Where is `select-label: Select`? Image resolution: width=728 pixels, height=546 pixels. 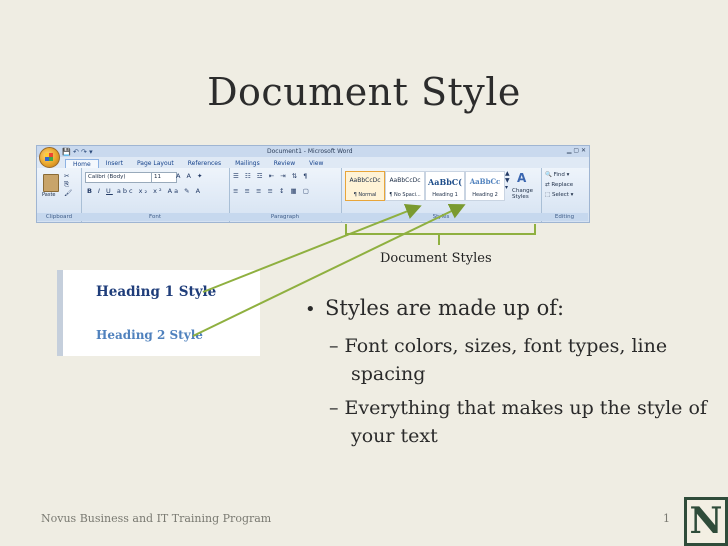 select-label: Select is located at coordinates (560, 195).